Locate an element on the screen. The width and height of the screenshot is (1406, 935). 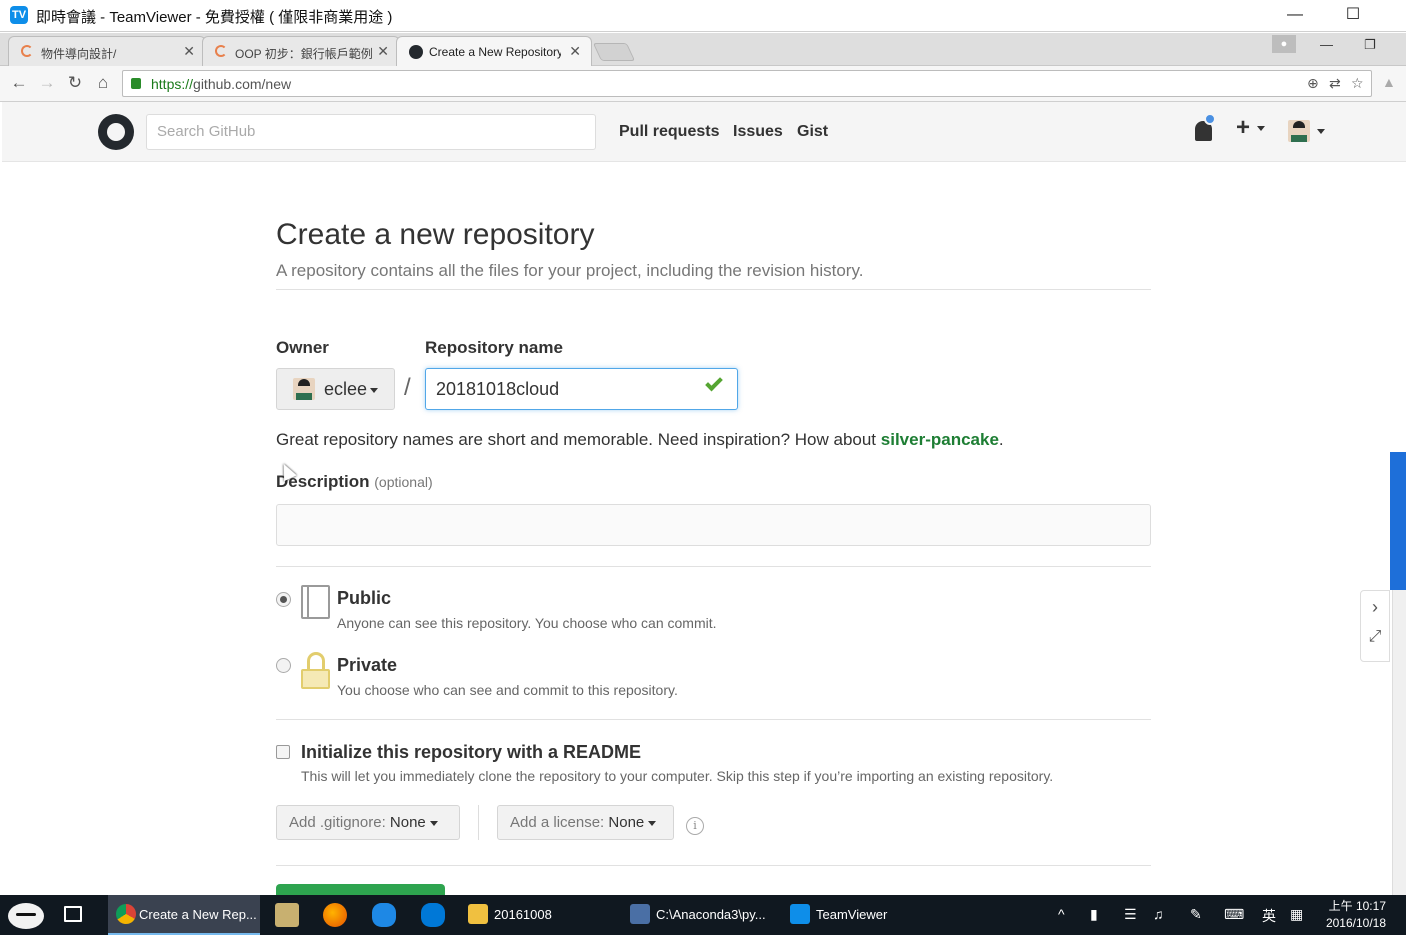
url-text: https://github.com/new is located at coordinates (221, 84).